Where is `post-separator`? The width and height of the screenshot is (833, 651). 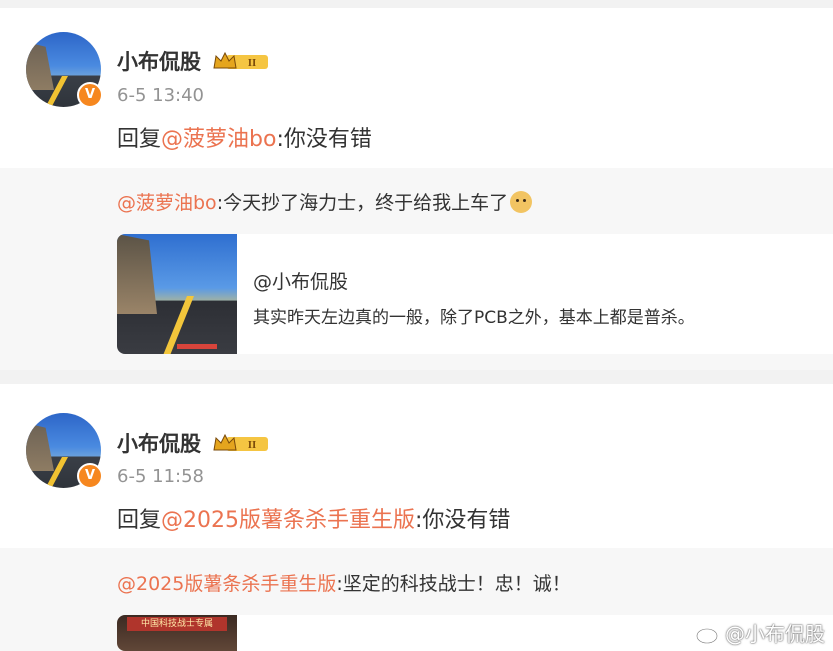 post-separator is located at coordinates (416, 377).